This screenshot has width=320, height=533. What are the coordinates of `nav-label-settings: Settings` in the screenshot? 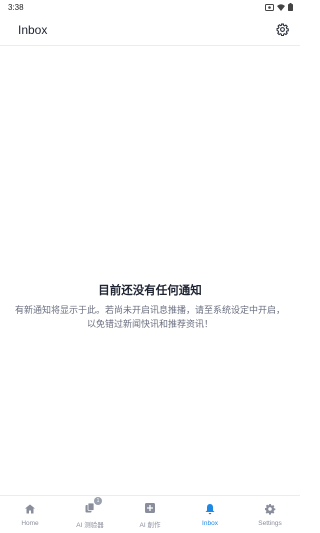 It's located at (270, 523).